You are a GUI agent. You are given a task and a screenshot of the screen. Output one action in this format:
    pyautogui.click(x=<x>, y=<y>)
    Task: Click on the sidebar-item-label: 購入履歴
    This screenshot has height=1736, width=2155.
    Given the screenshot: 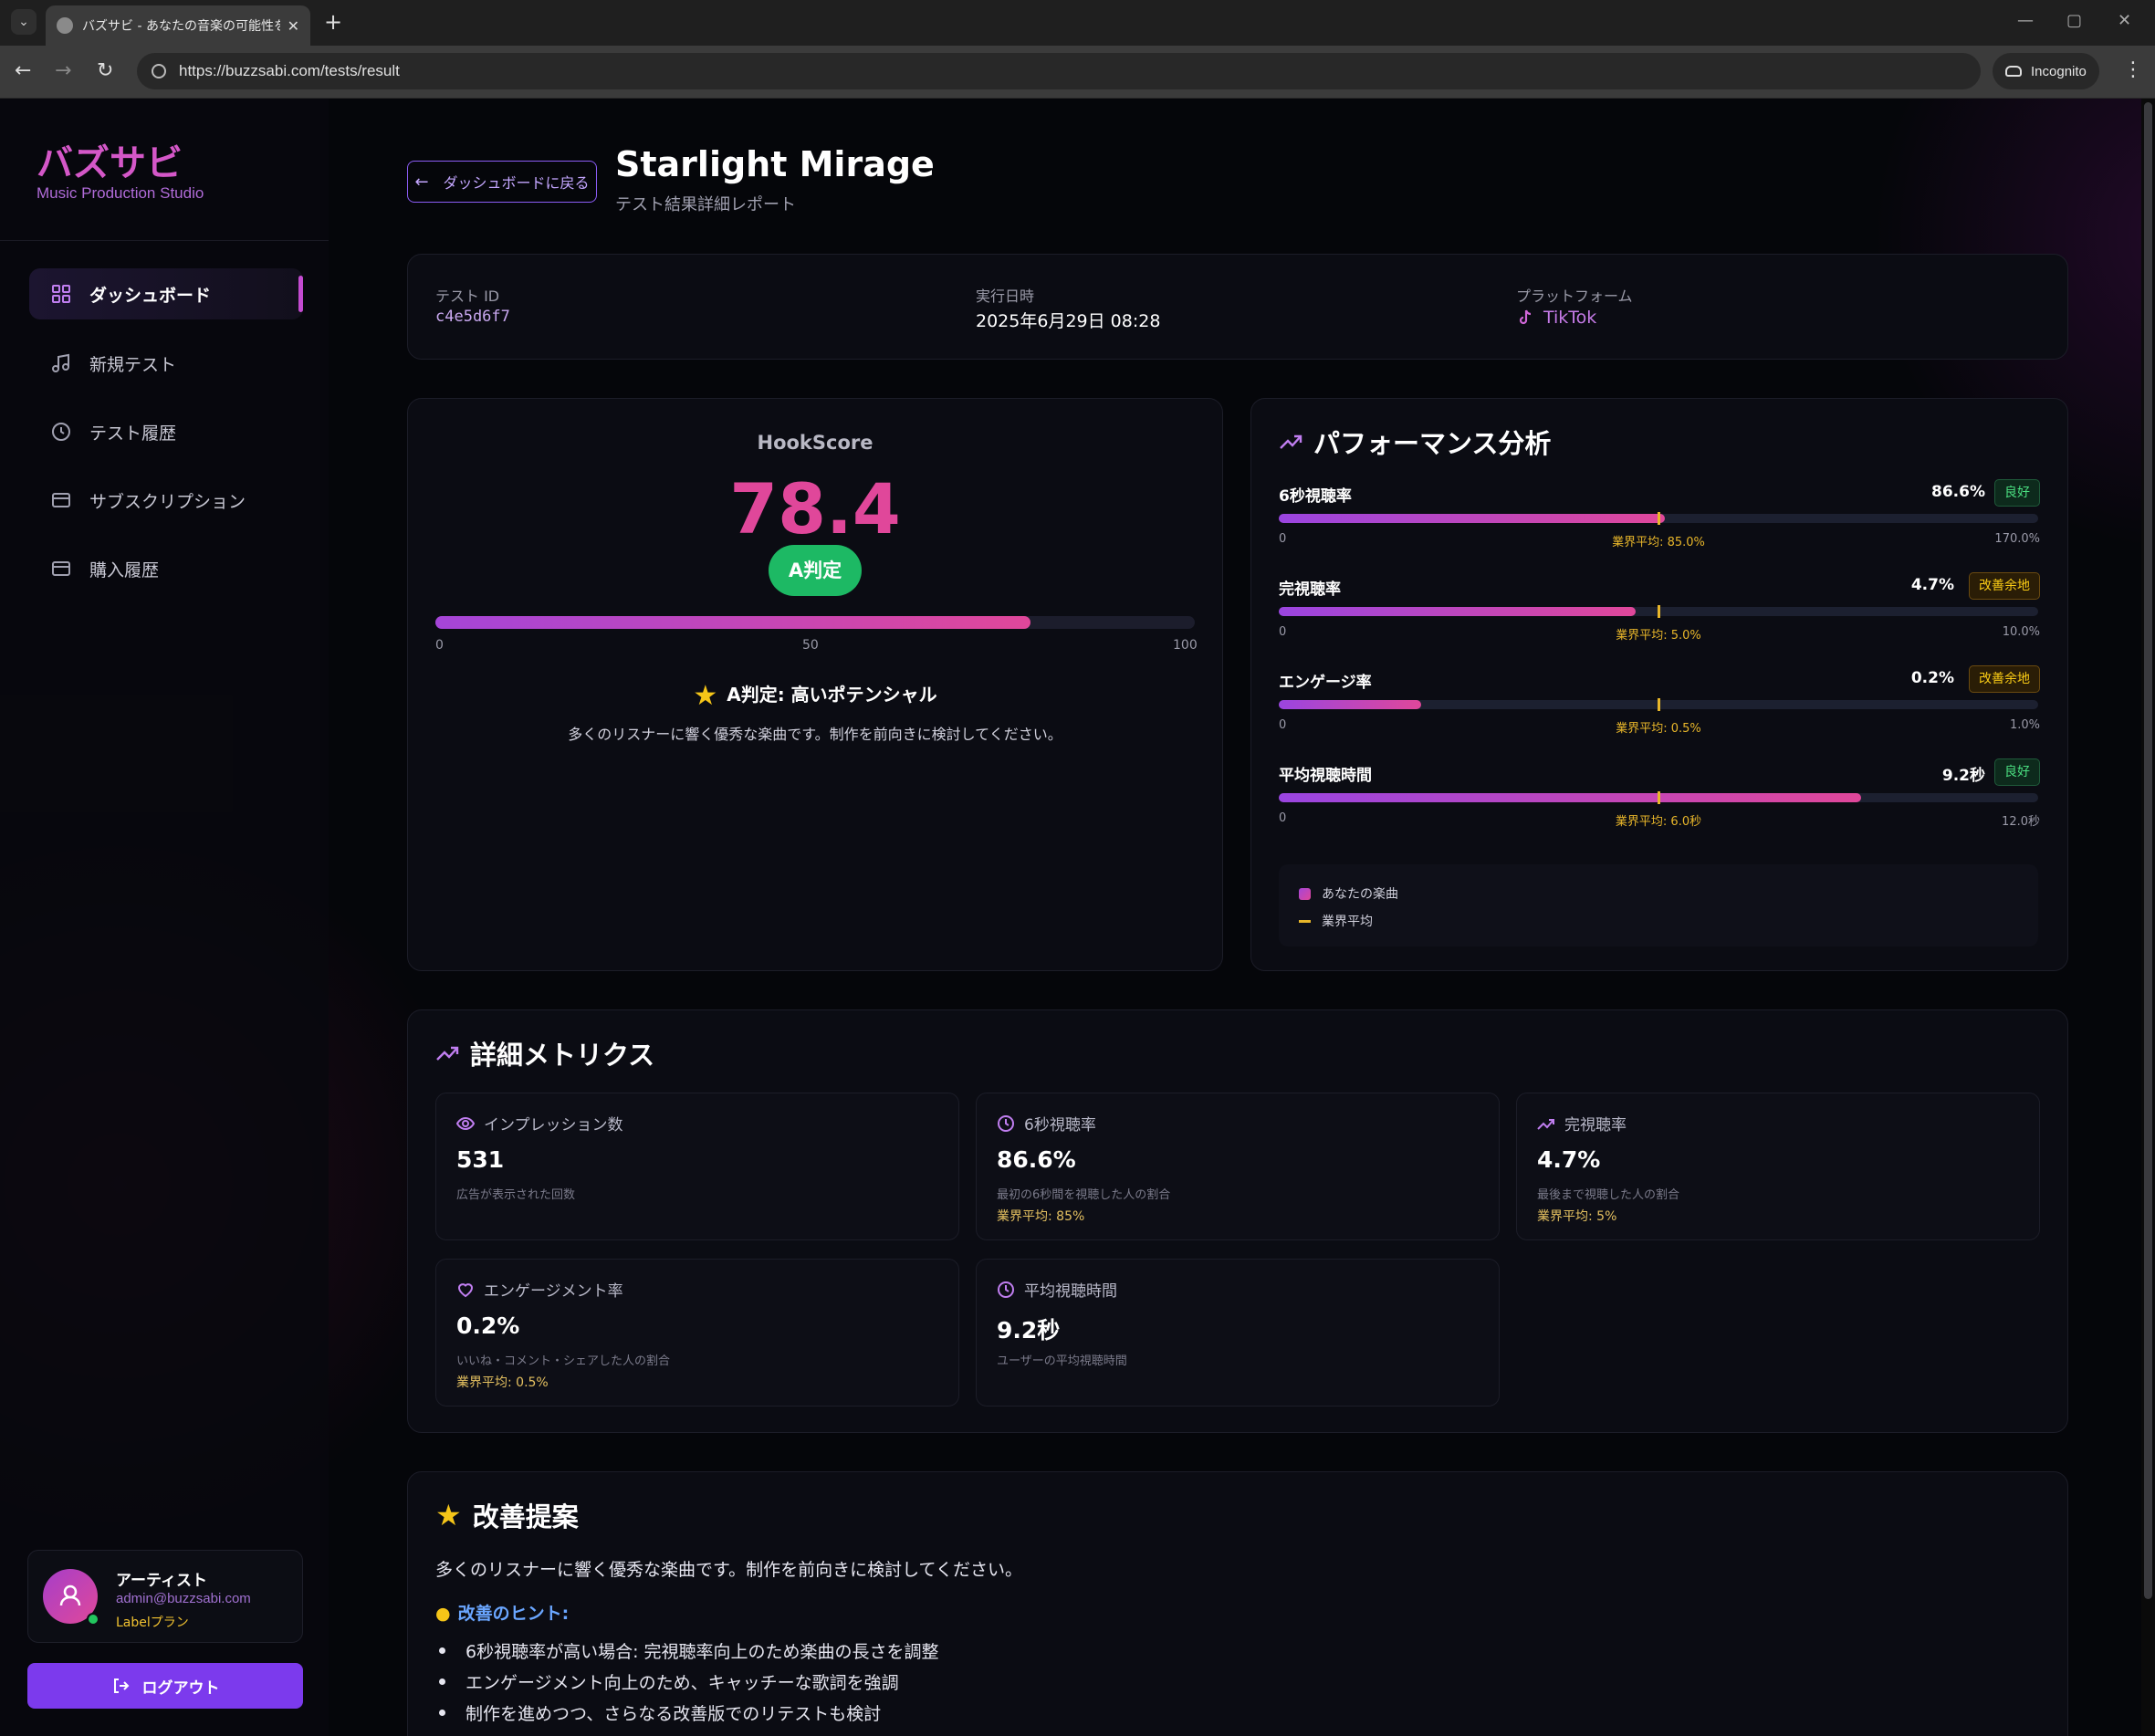 What is the action you would take?
    pyautogui.click(x=124, y=569)
    